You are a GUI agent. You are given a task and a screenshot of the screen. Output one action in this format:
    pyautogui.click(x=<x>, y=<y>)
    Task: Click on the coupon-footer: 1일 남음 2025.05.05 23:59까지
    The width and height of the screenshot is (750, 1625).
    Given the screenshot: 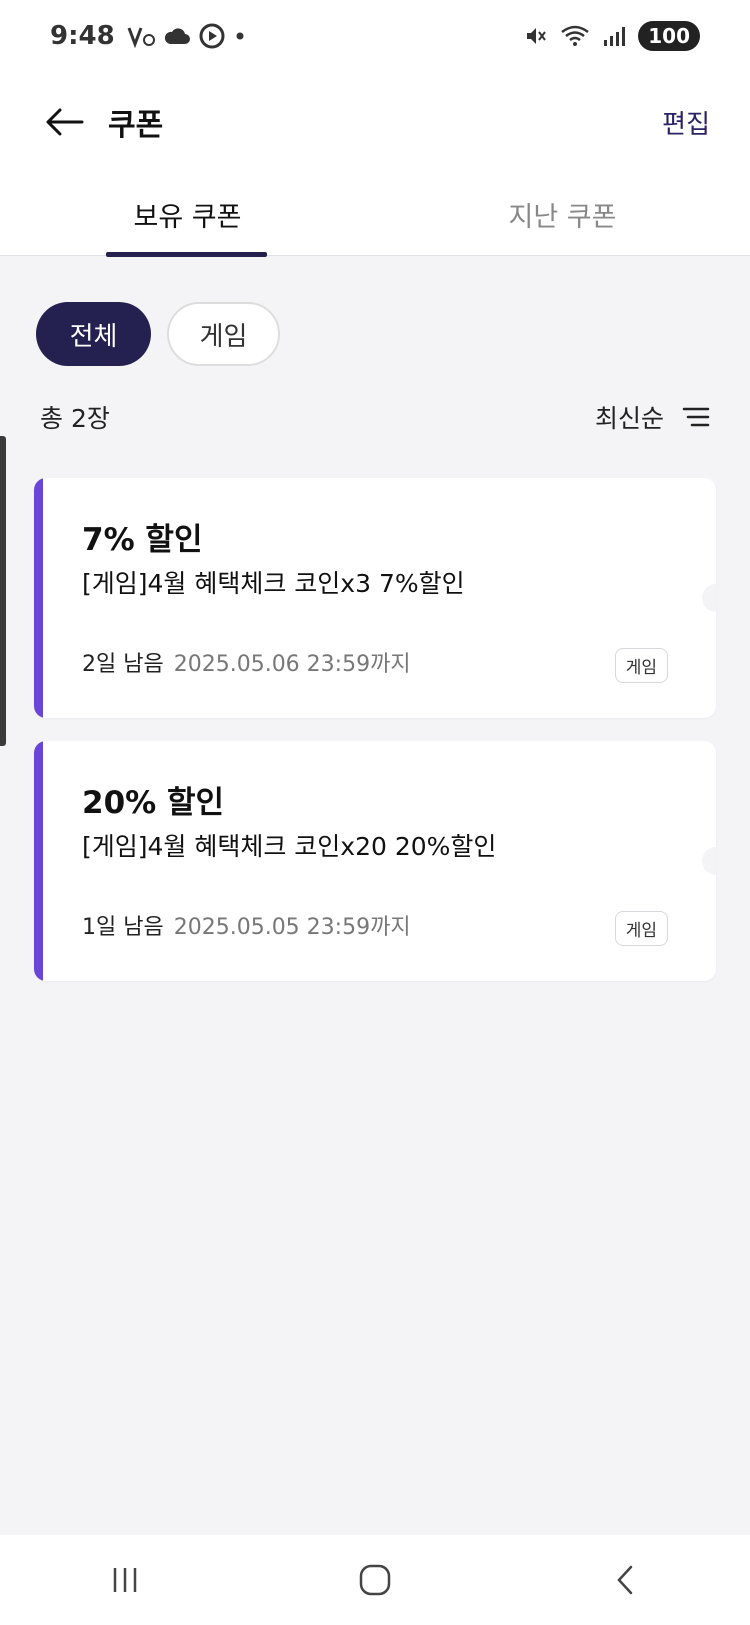 What is the action you would take?
    pyautogui.click(x=246, y=925)
    